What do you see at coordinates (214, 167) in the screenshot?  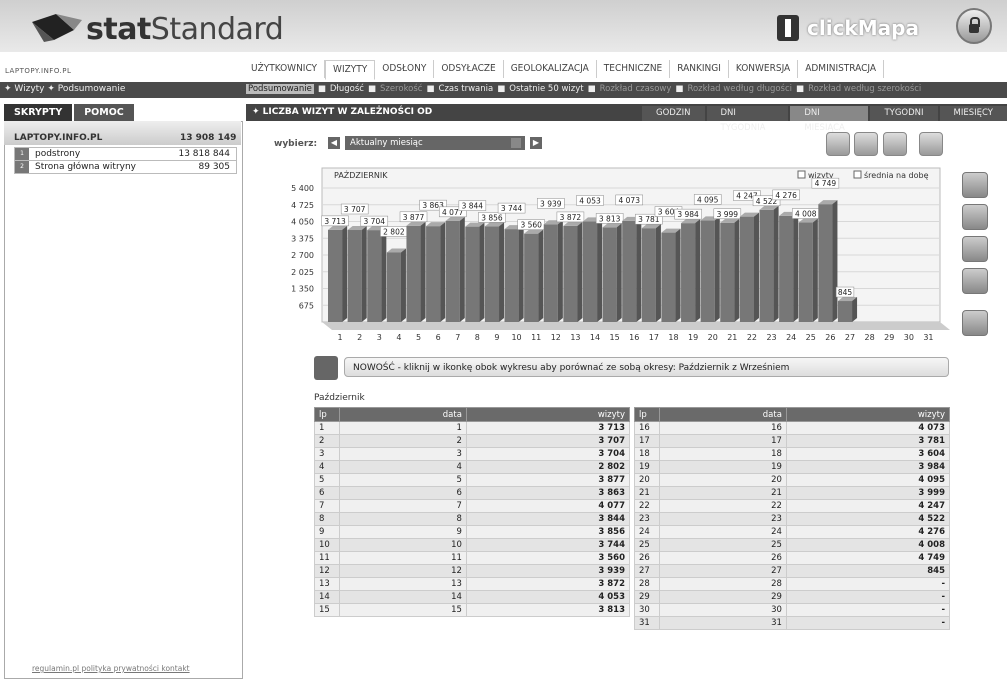 I see `row-value: 89 305` at bounding box center [214, 167].